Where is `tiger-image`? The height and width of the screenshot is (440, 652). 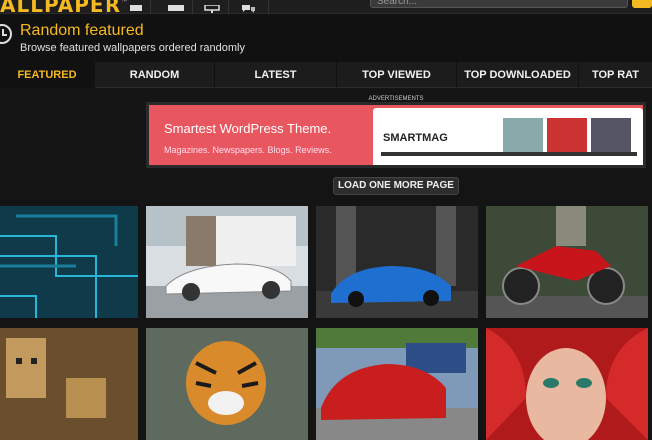 tiger-image is located at coordinates (227, 384).